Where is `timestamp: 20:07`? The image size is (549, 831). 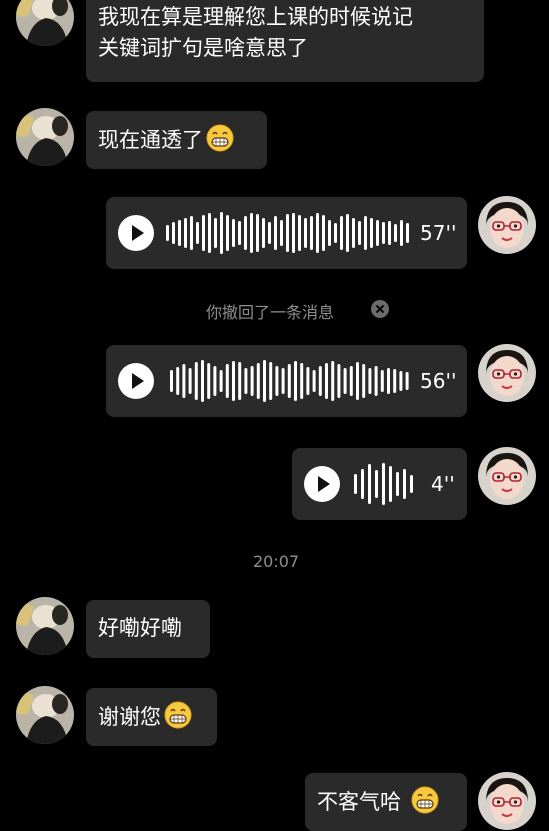
timestamp: 20:07 is located at coordinates (276, 561).